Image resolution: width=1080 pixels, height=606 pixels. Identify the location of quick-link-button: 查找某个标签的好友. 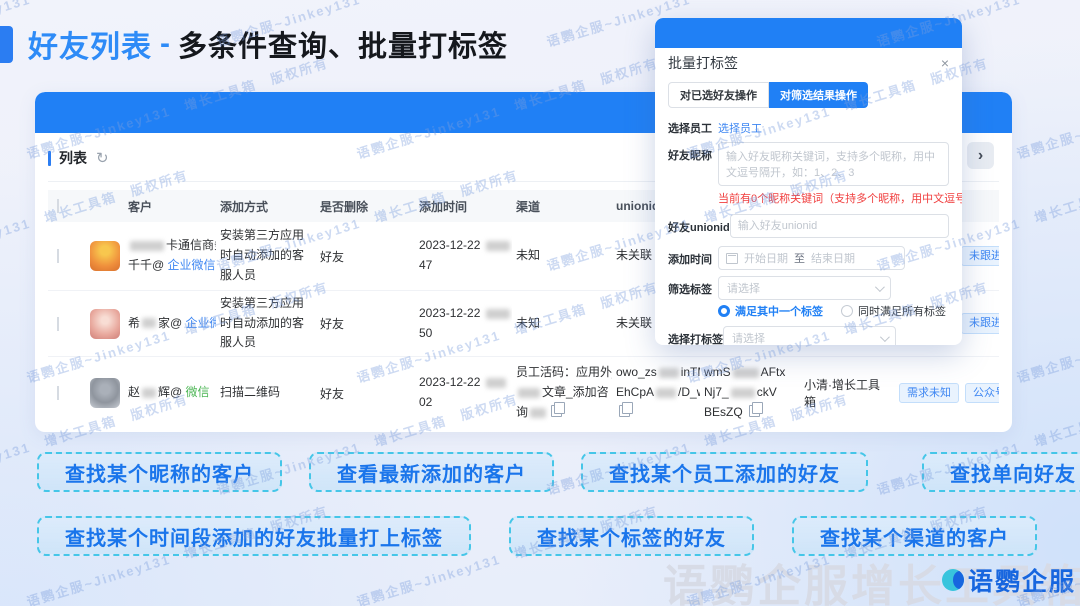
(631, 536).